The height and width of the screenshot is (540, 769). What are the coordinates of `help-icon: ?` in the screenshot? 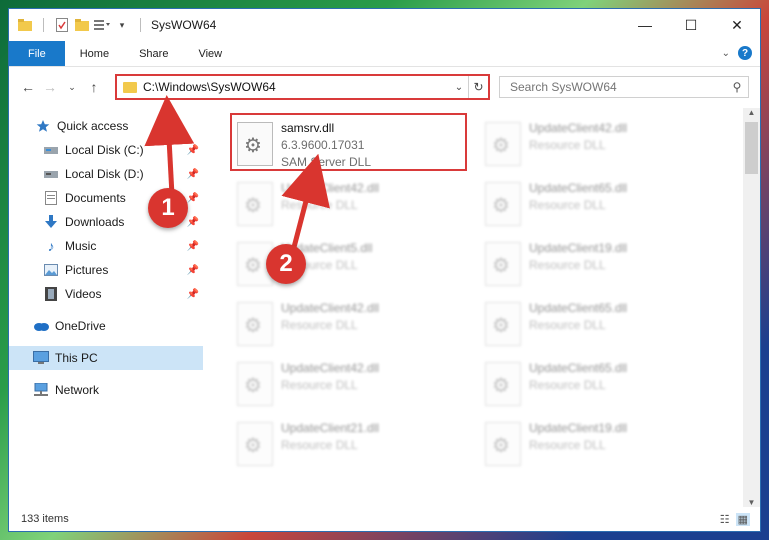 It's located at (745, 53).